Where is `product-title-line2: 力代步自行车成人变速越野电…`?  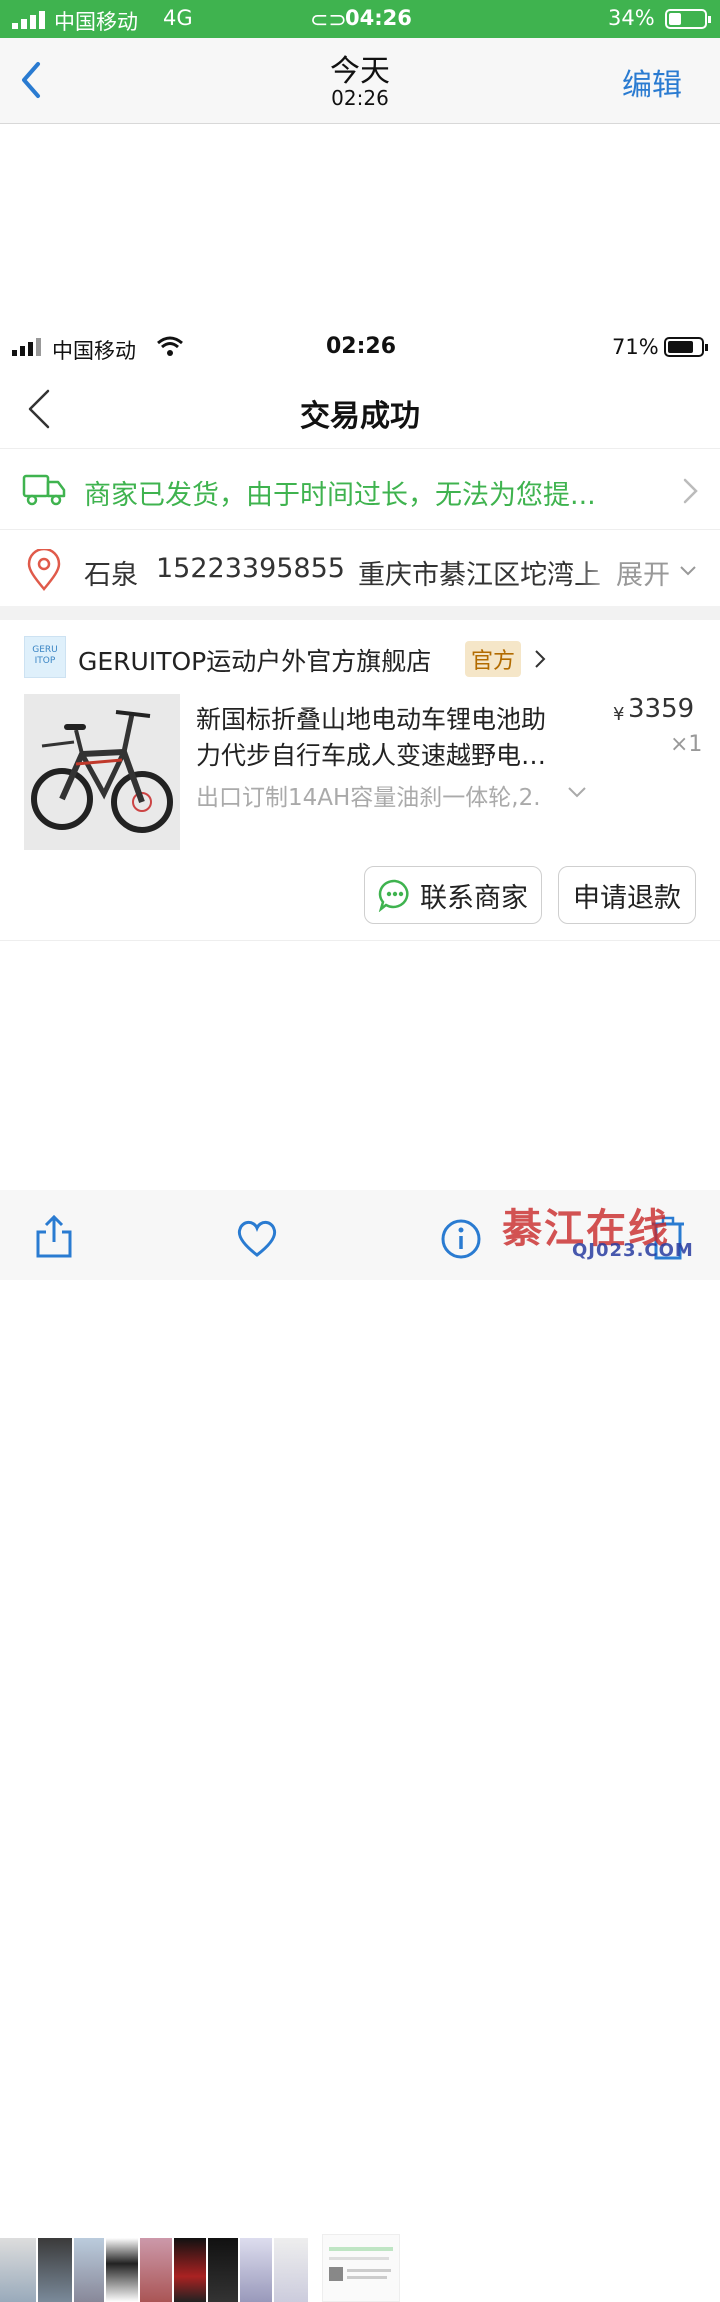
product-title-line2: 力代步自行车成人变速越野电… is located at coordinates (371, 754).